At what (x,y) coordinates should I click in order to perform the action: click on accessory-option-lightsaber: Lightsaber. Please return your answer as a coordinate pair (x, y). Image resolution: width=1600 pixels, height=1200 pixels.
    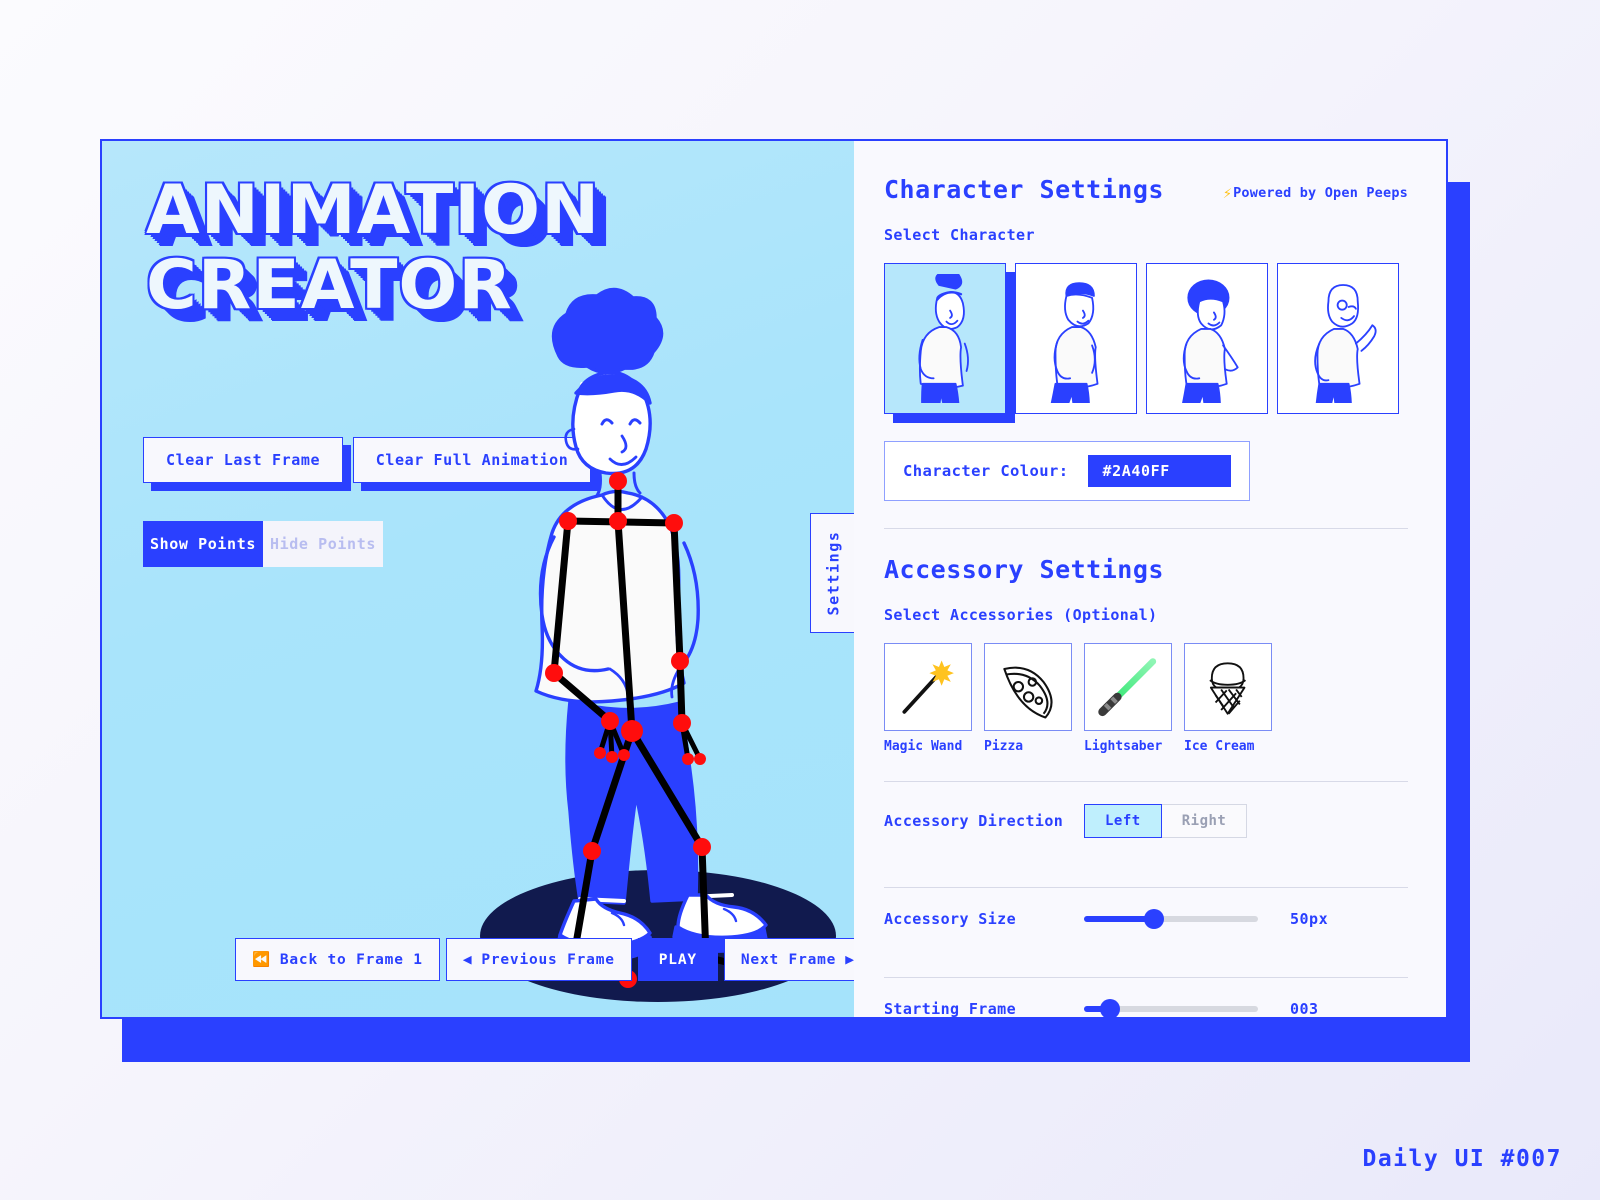
    Looking at the image, I should click on (1128, 698).